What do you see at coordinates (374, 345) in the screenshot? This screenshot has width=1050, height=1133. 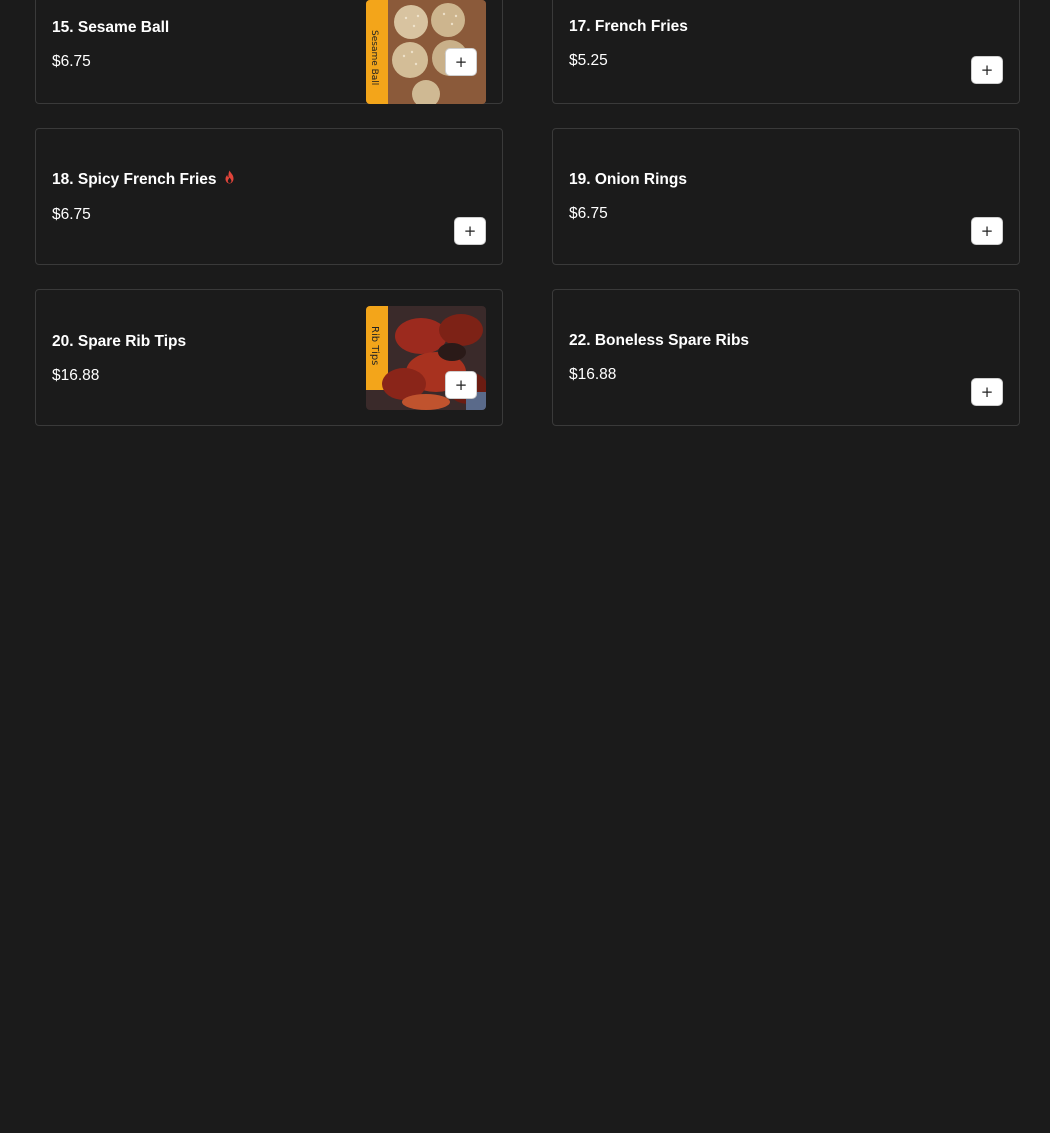 I see `svg-text: Rib Tips` at bounding box center [374, 345].